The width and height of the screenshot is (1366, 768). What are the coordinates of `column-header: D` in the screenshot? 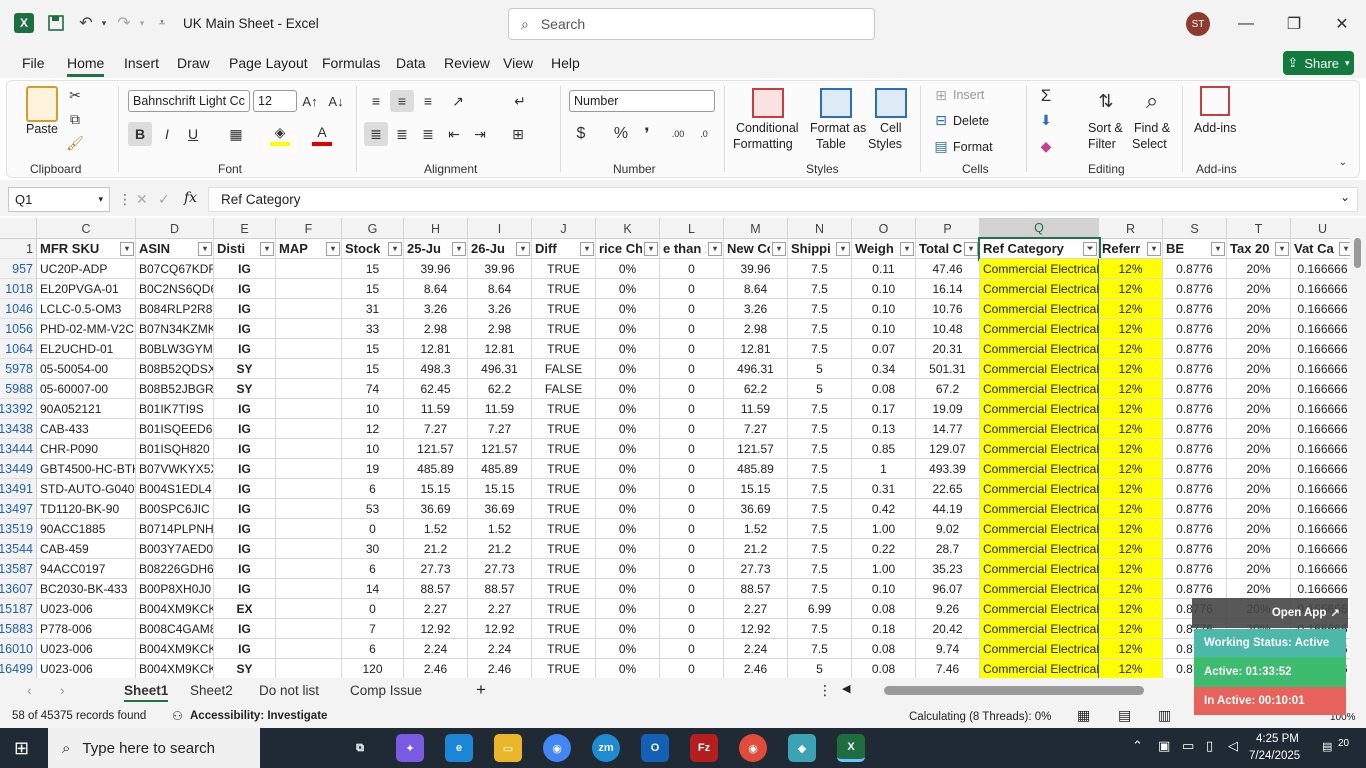 It's located at (175, 228).